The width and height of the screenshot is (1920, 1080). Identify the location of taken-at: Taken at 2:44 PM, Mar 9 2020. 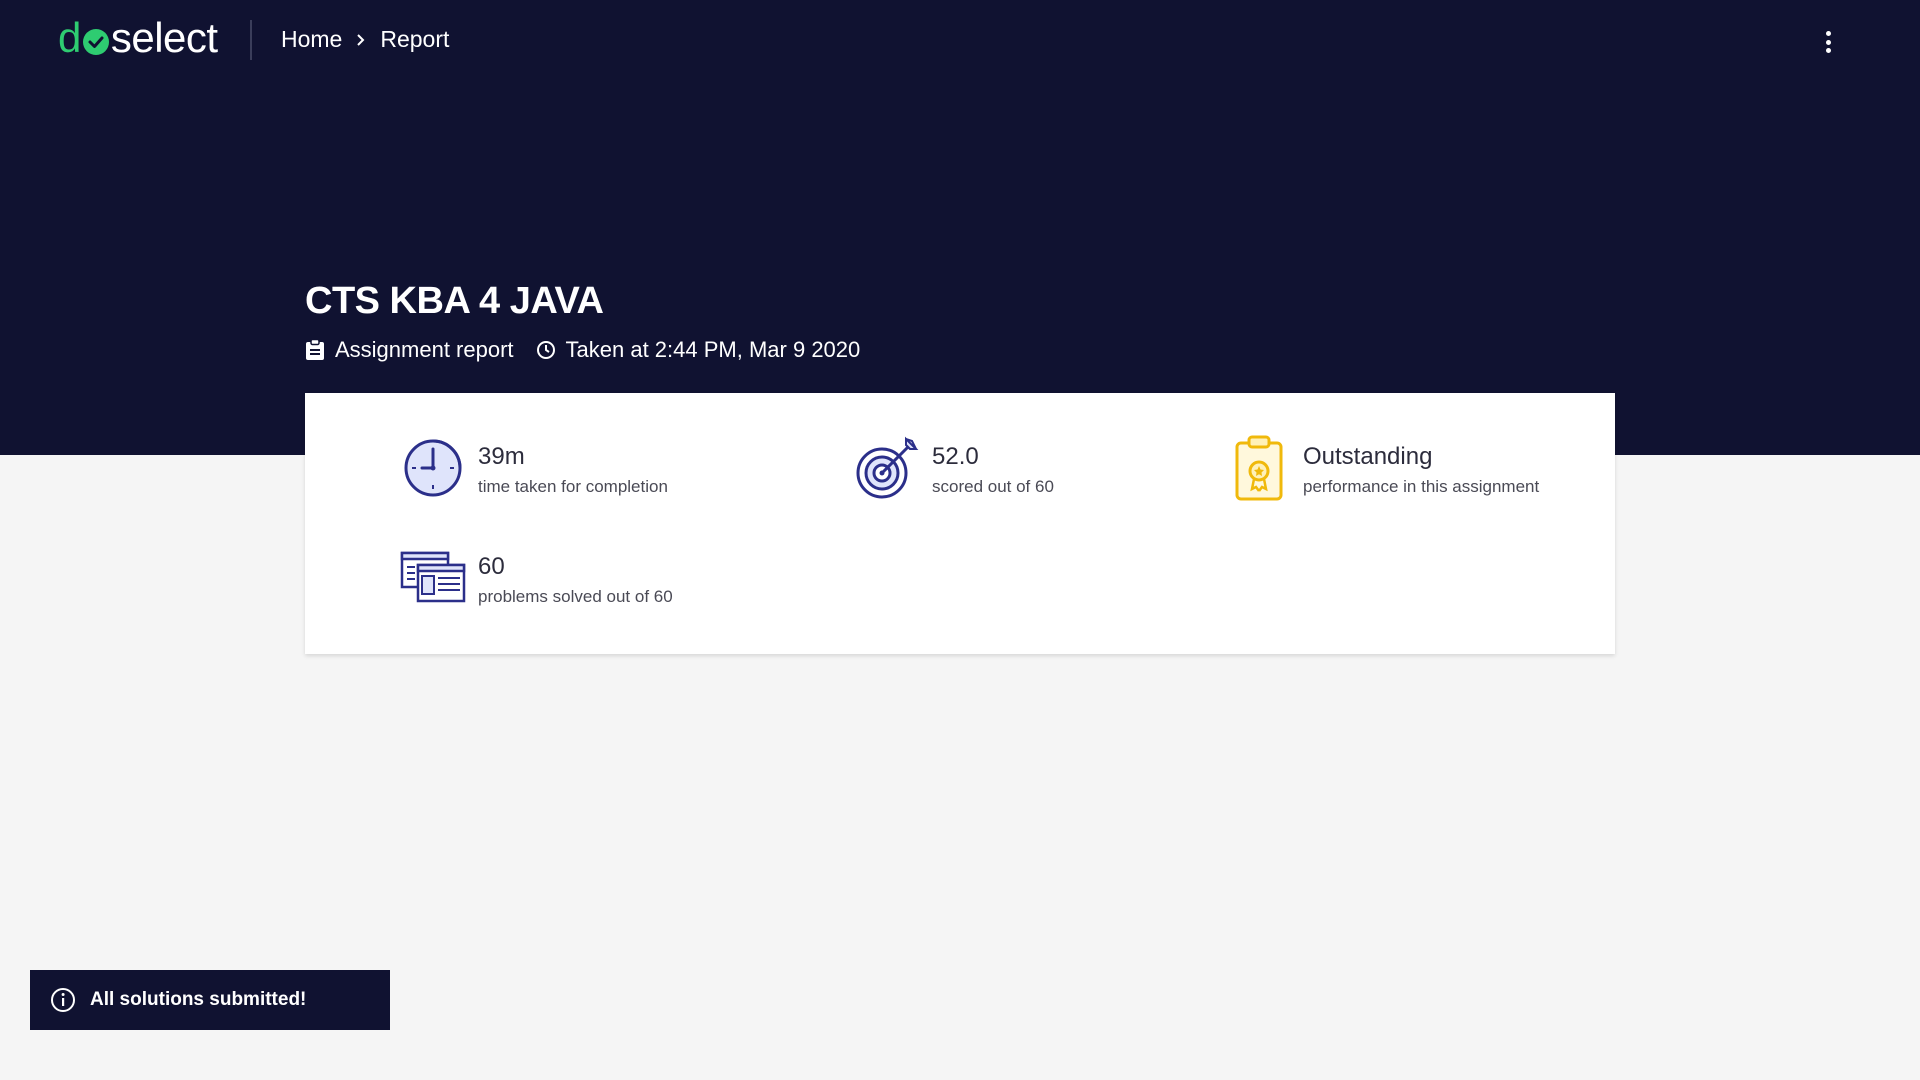
(698, 350).